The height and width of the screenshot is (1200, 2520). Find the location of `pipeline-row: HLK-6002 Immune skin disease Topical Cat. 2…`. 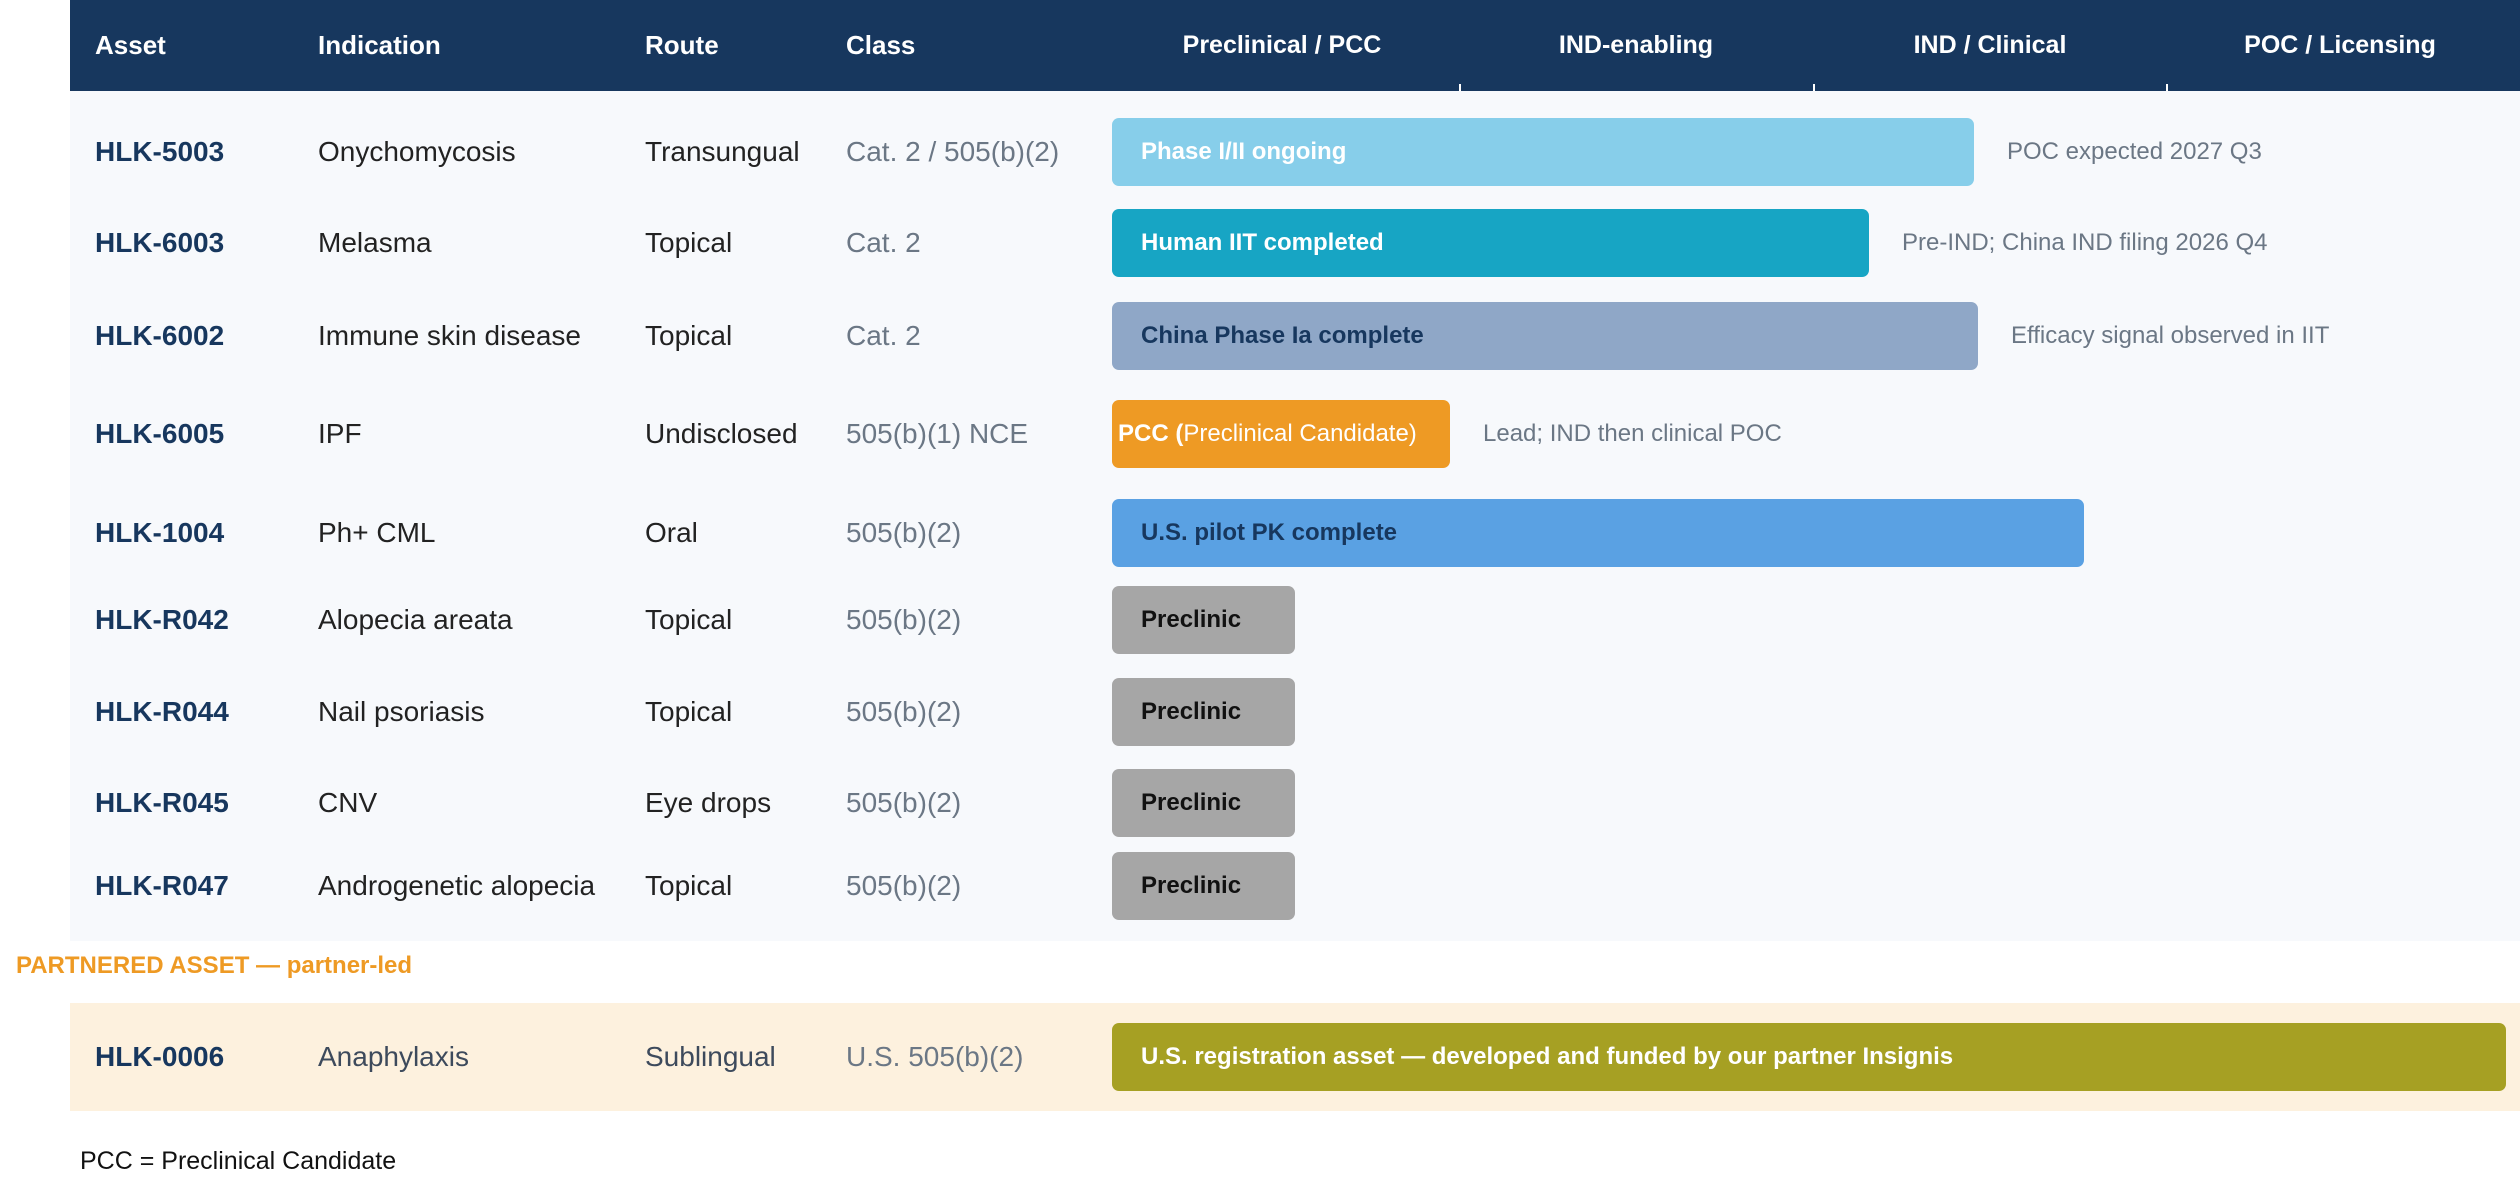

pipeline-row: HLK-6002 Immune skin disease Topical Cat. 2… is located at coordinates (1260, 336).